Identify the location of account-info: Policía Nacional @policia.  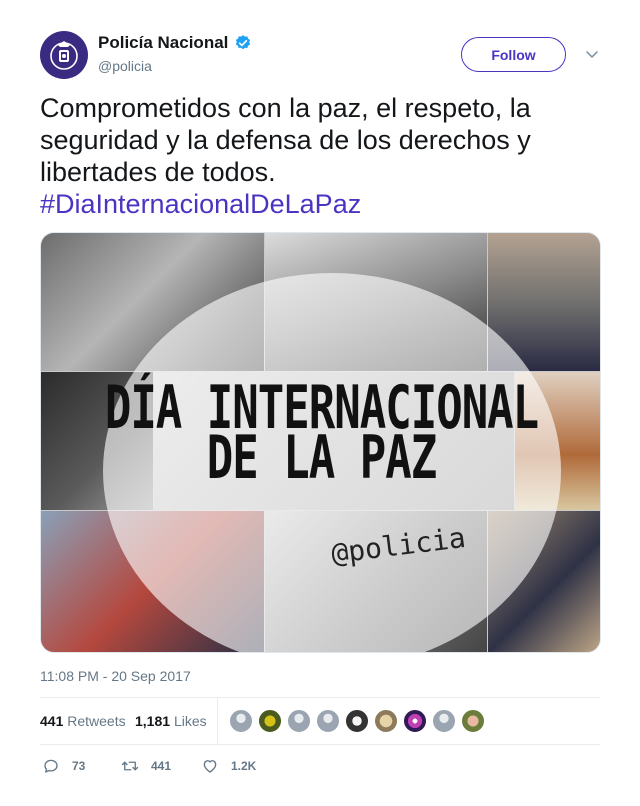
(175, 53).